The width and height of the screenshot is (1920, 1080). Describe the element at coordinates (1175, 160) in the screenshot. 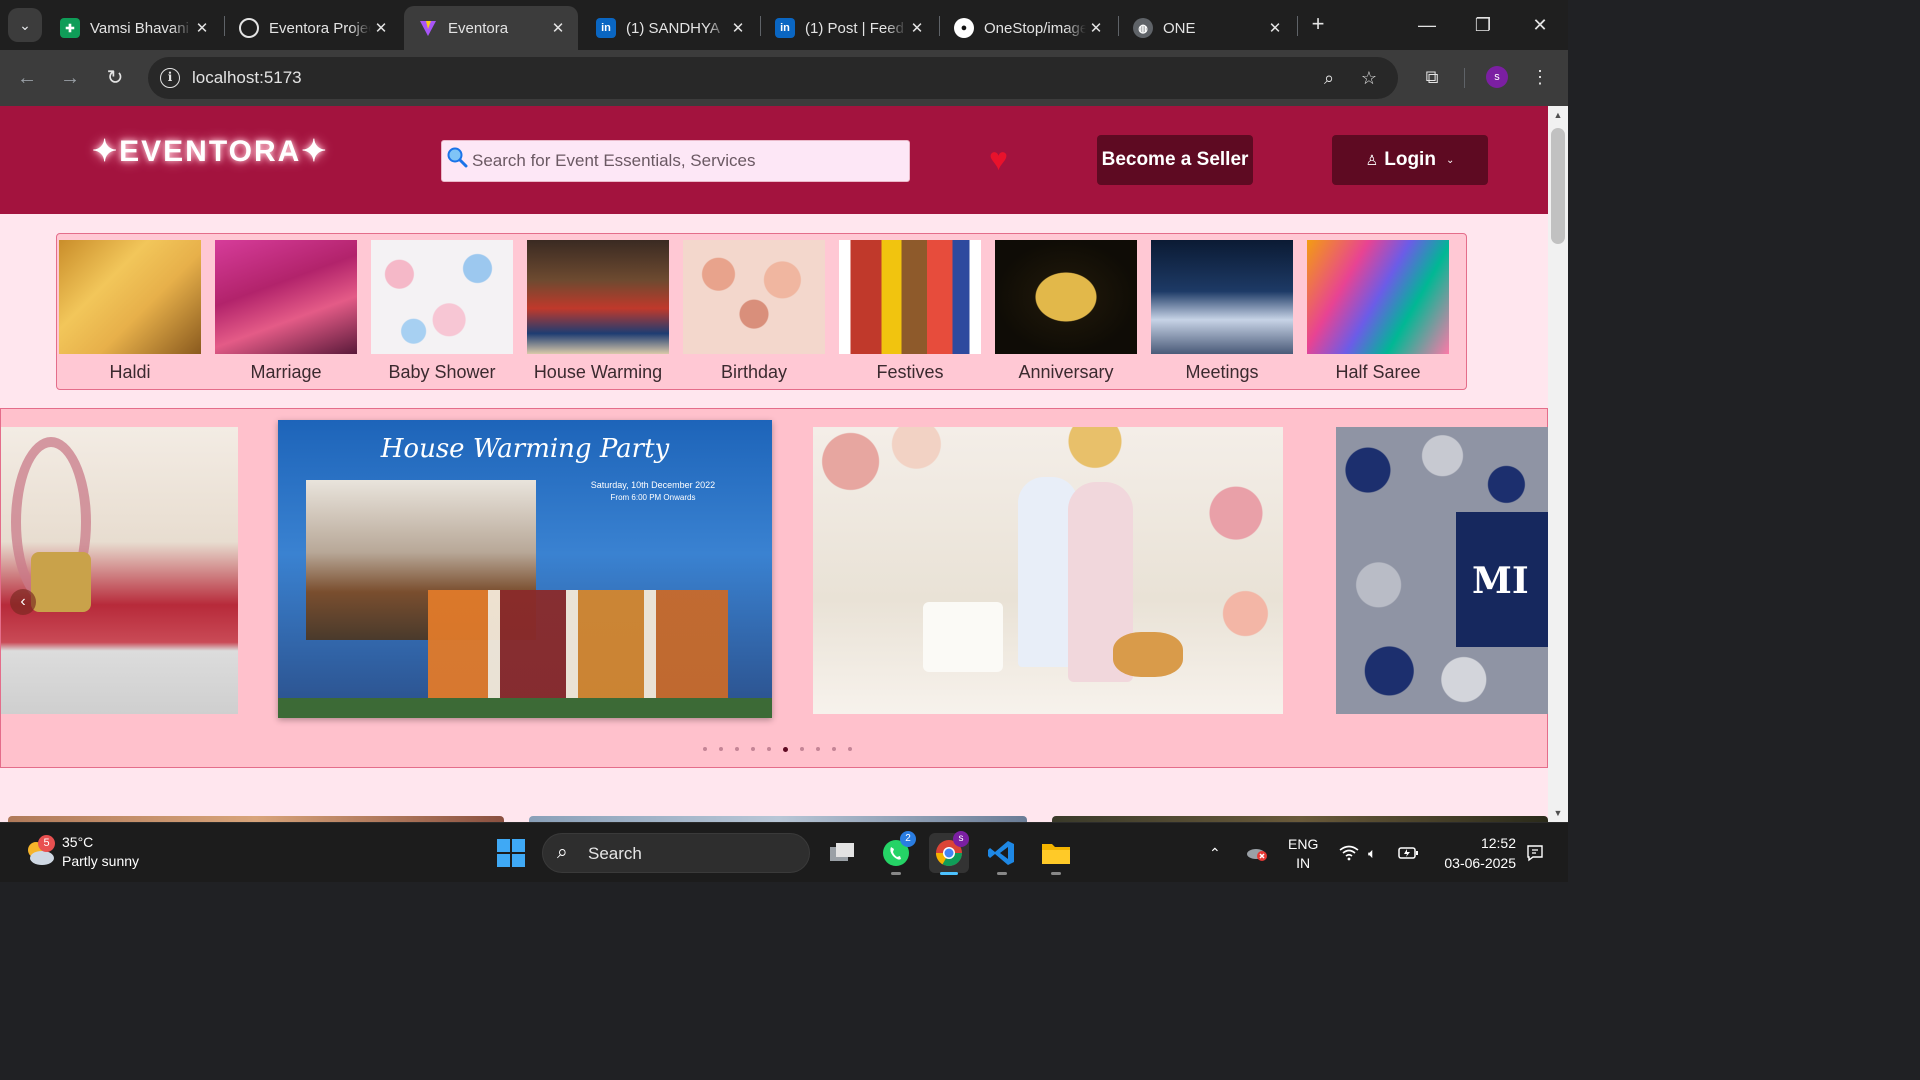

I see `become-seller-button: Become a Seller` at that location.